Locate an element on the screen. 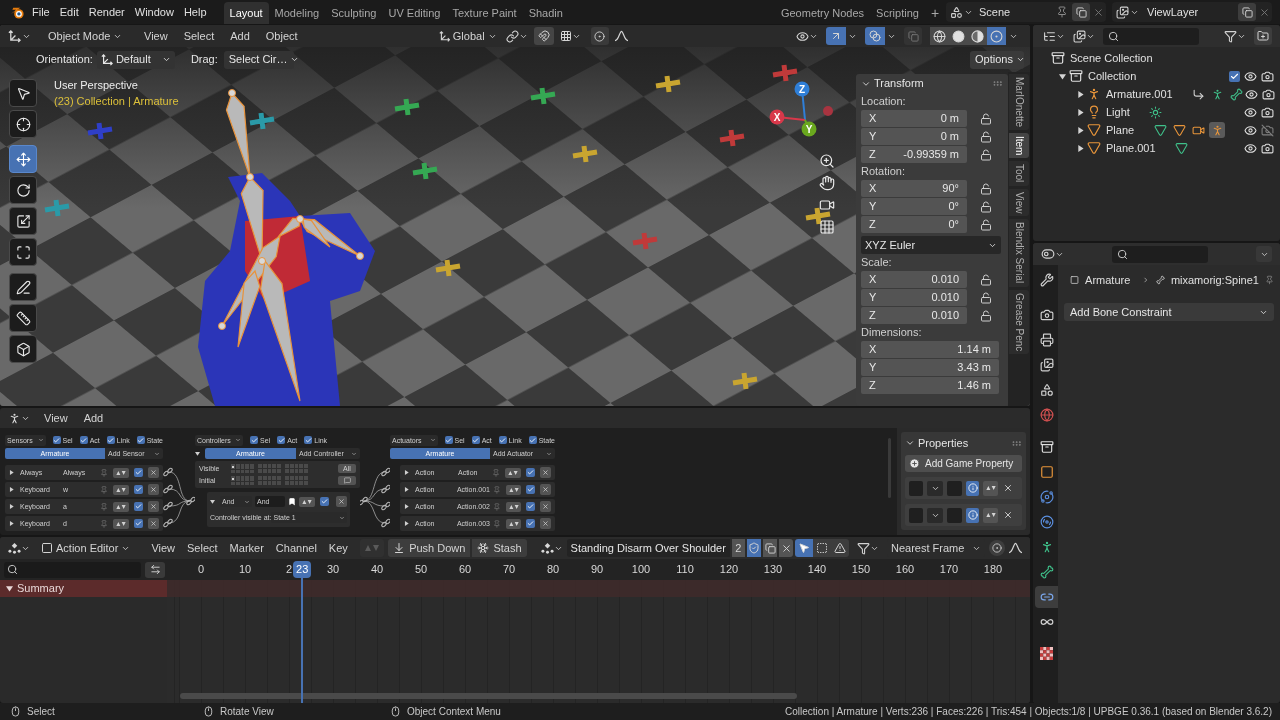 This screenshot has height=720, width=1280. channel-row: Summary is located at coordinates (83, 588).